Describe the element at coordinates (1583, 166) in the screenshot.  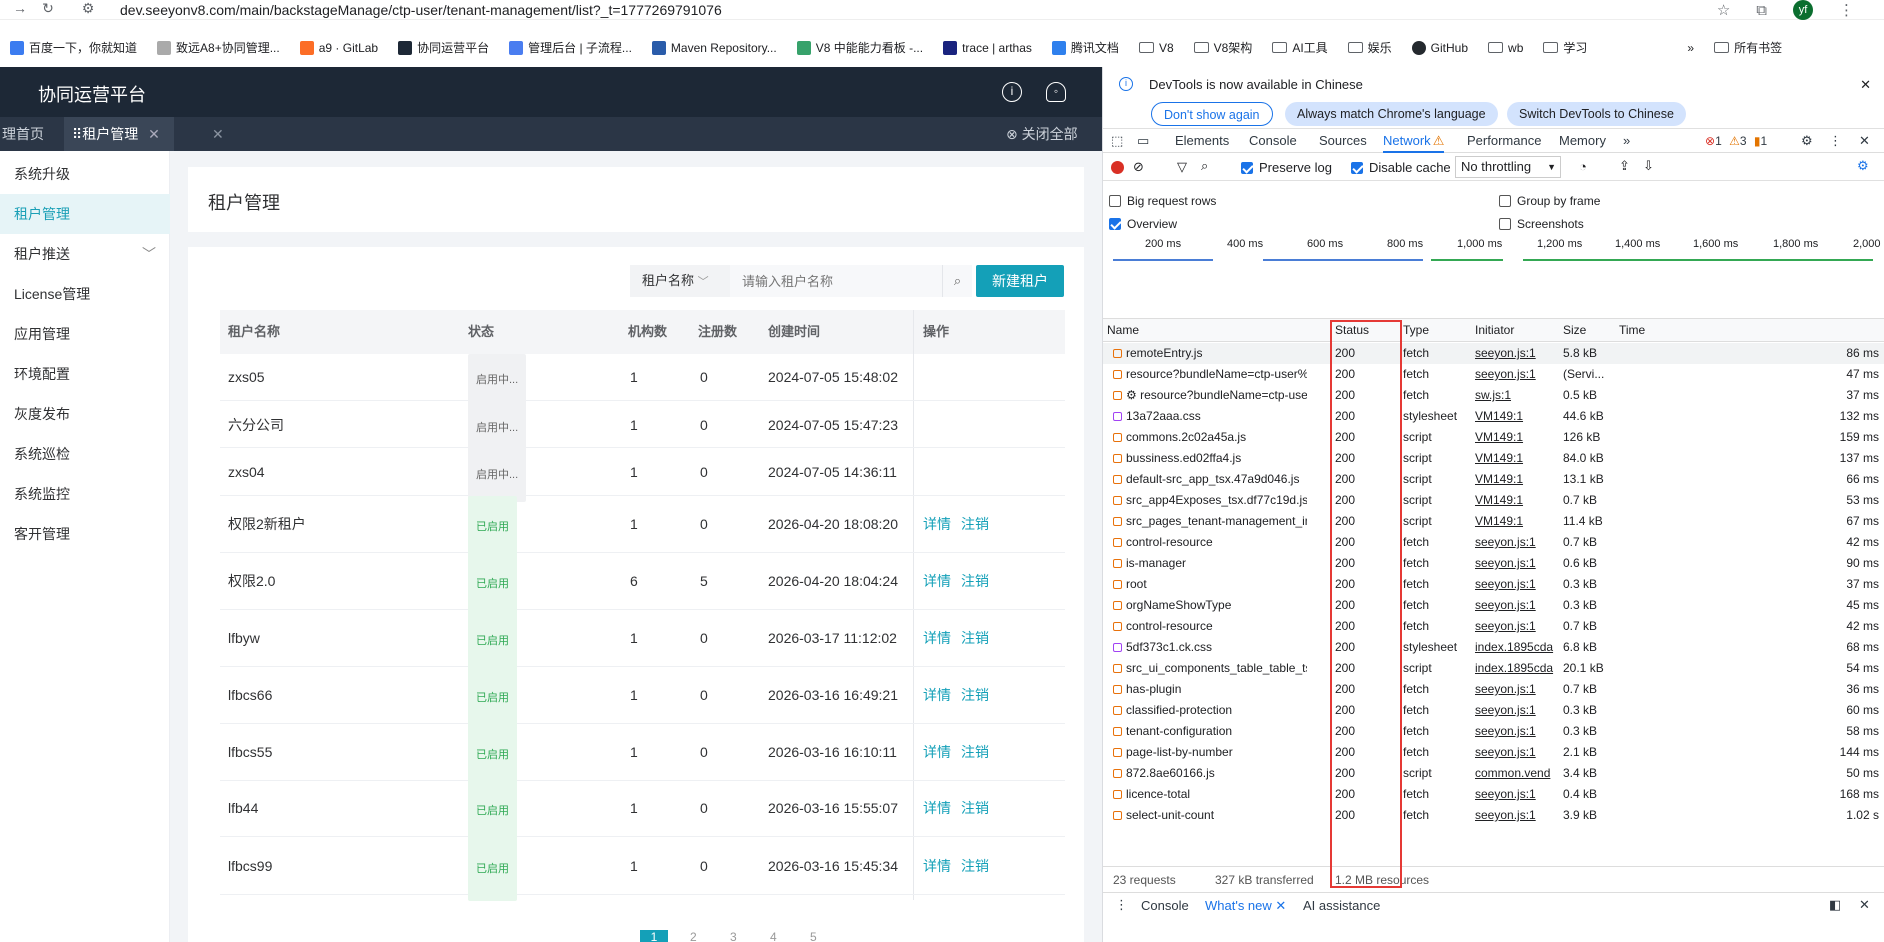
I see `network-conditions-icon: ◔` at that location.